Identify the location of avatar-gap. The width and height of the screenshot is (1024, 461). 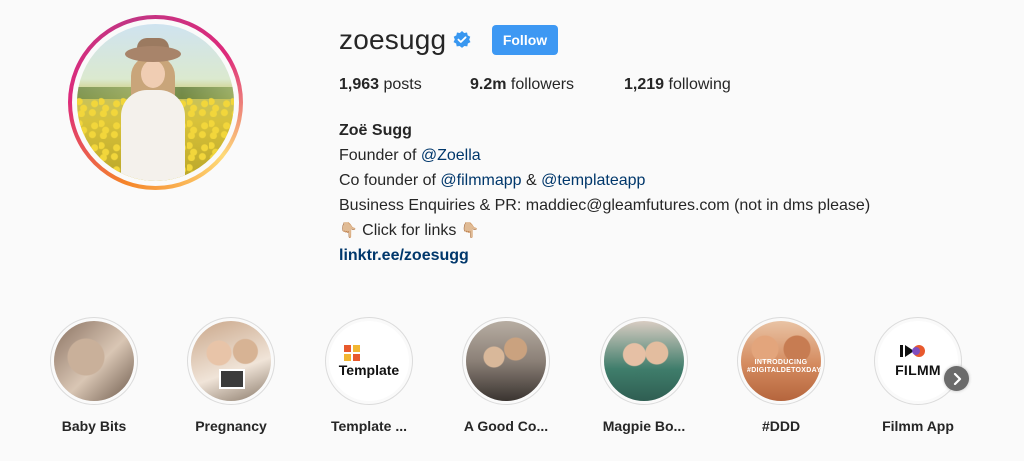
(155, 102).